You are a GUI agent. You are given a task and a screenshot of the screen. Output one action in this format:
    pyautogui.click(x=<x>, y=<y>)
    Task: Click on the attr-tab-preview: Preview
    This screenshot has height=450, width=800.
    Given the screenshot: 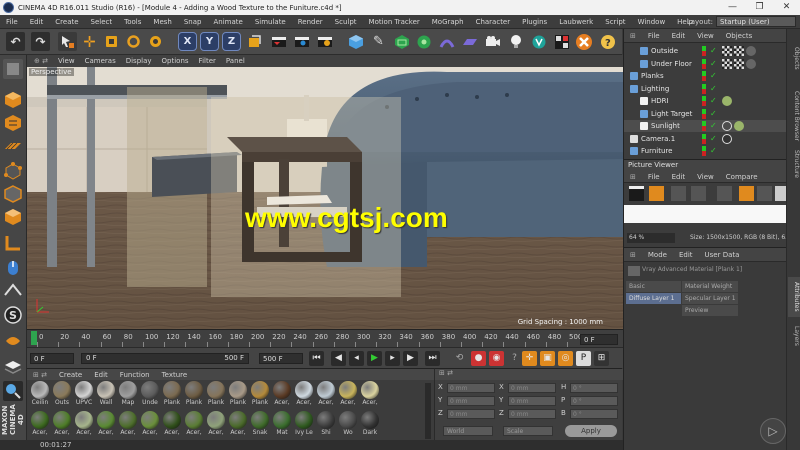 What is the action you would take?
    pyautogui.click(x=710, y=310)
    